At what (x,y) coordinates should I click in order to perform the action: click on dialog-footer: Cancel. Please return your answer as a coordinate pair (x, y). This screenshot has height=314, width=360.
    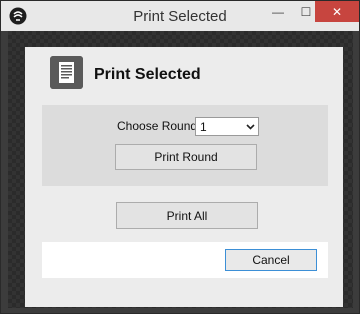
    Looking at the image, I should click on (185, 260).